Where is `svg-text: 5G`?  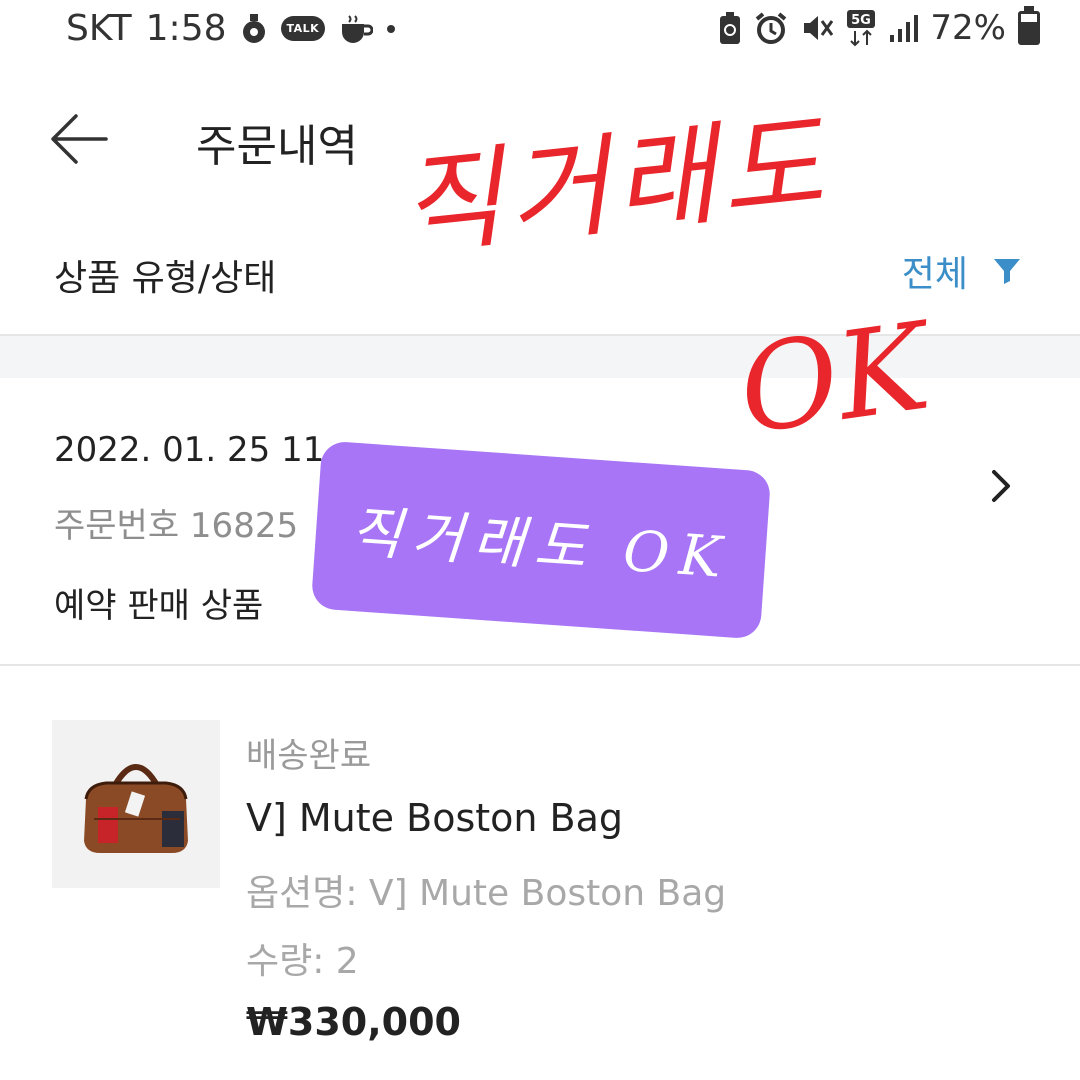 svg-text: 5G is located at coordinates (862, 20).